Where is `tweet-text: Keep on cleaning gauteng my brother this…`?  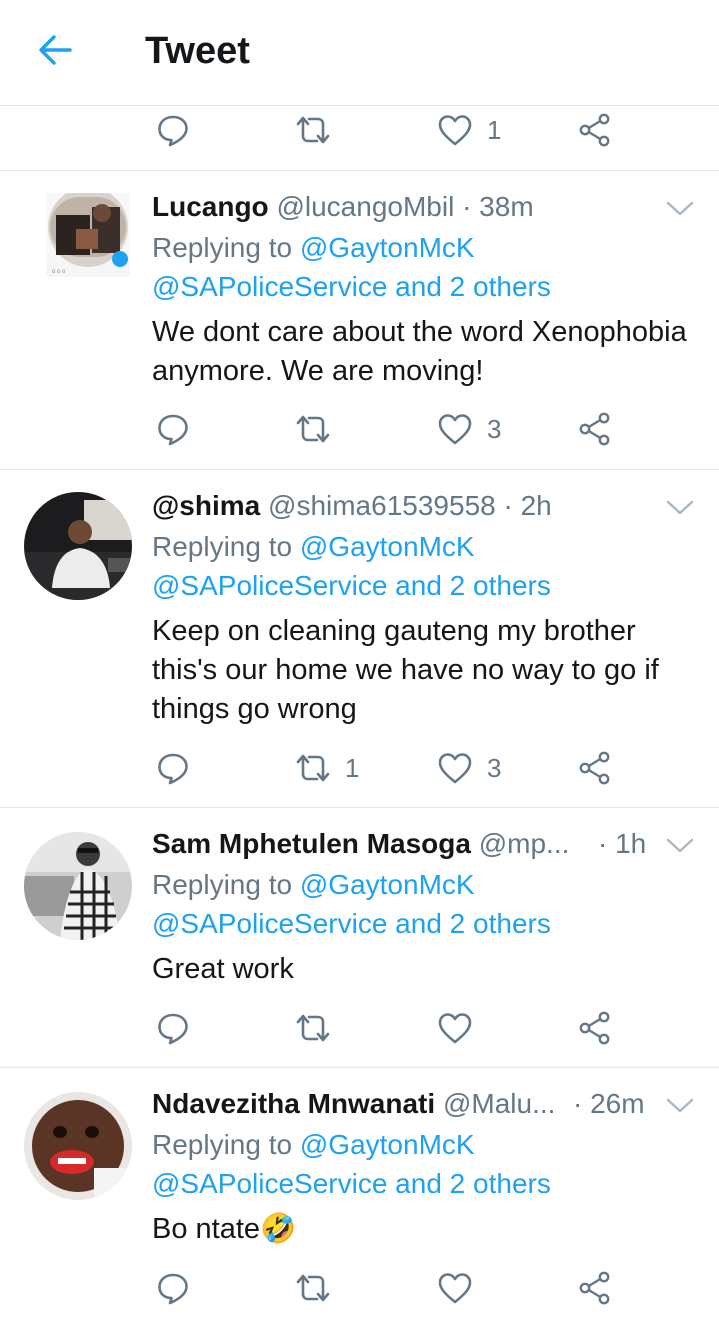 tweet-text: Keep on cleaning gauteng my brother this… is located at coordinates (405, 670).